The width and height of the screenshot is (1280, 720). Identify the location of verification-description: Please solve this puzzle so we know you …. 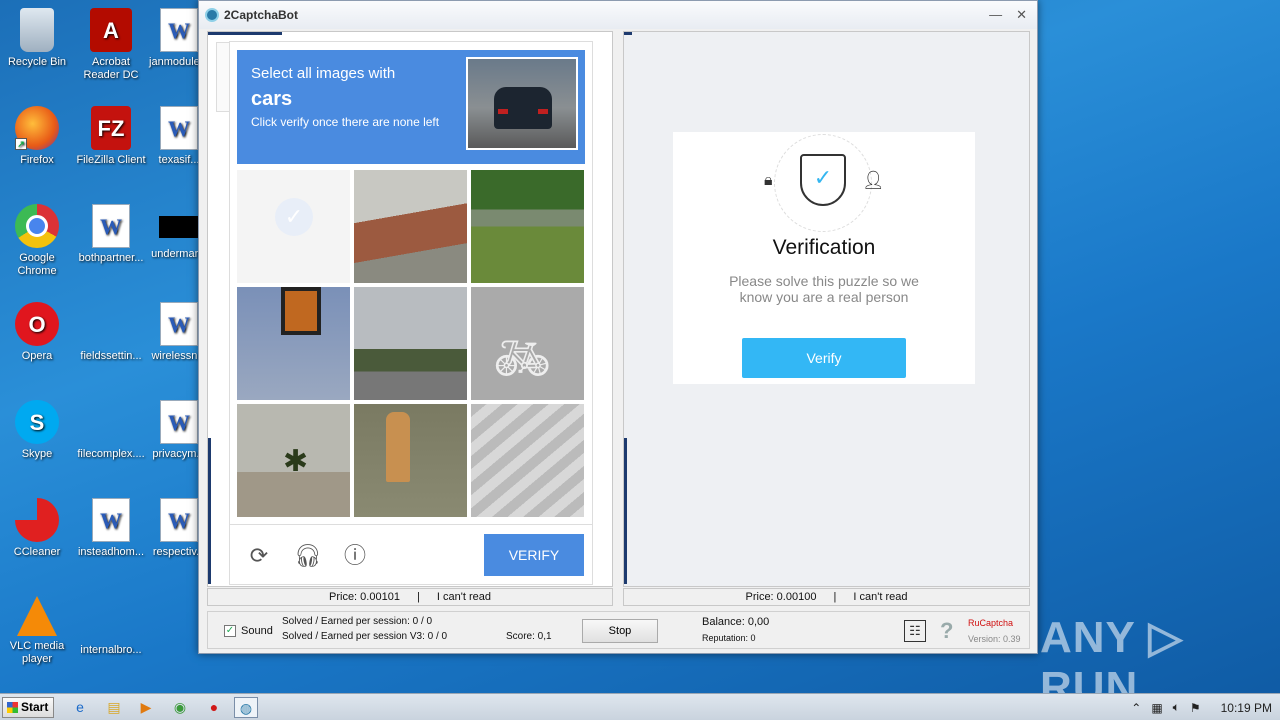
(824, 289).